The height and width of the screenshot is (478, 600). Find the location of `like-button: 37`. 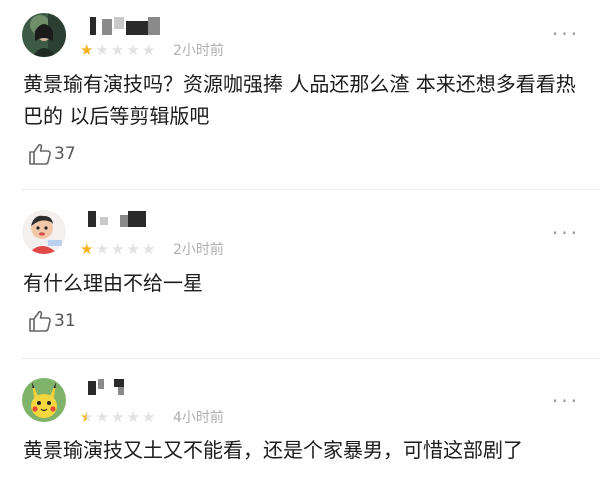

like-button: 37 is located at coordinates (52, 154).